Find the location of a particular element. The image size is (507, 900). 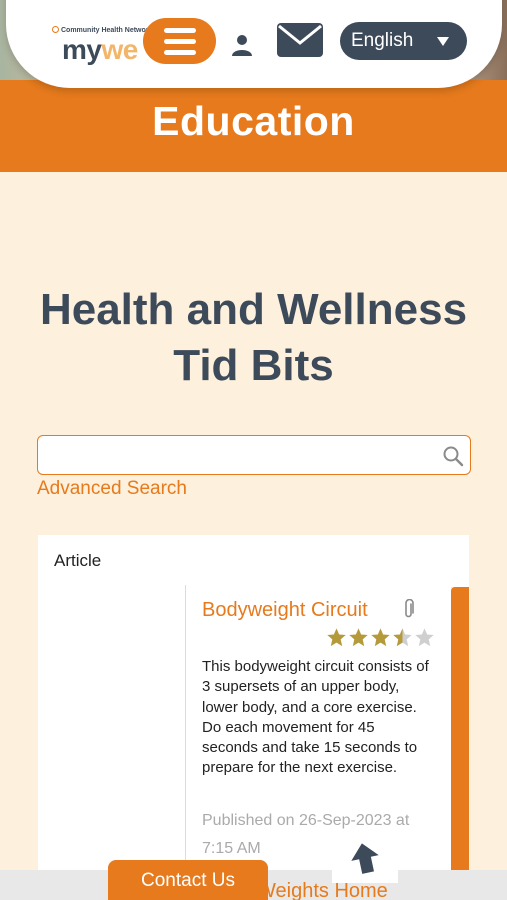

logo-wordmark: mywe is located at coordinates (100, 49).